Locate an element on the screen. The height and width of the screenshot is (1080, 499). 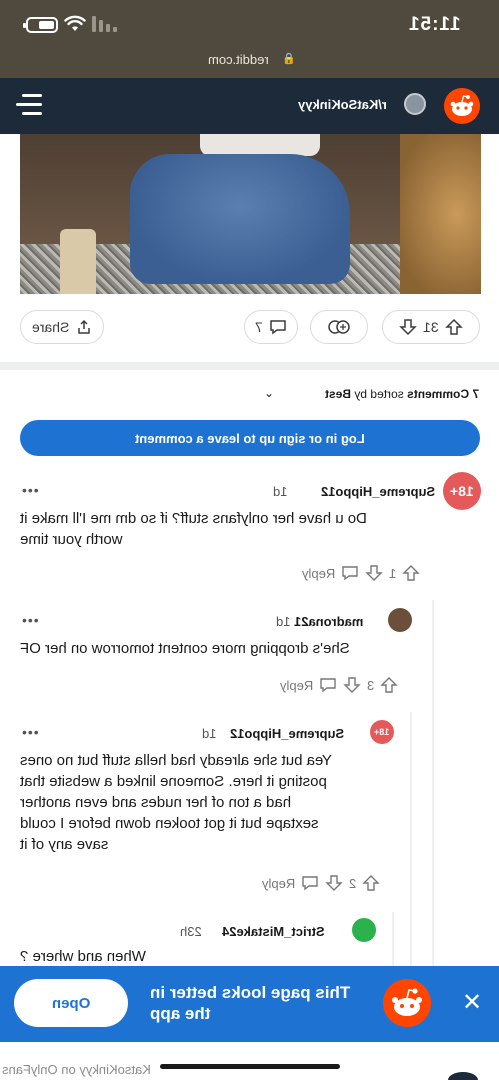
awards-button is located at coordinates (339, 327).